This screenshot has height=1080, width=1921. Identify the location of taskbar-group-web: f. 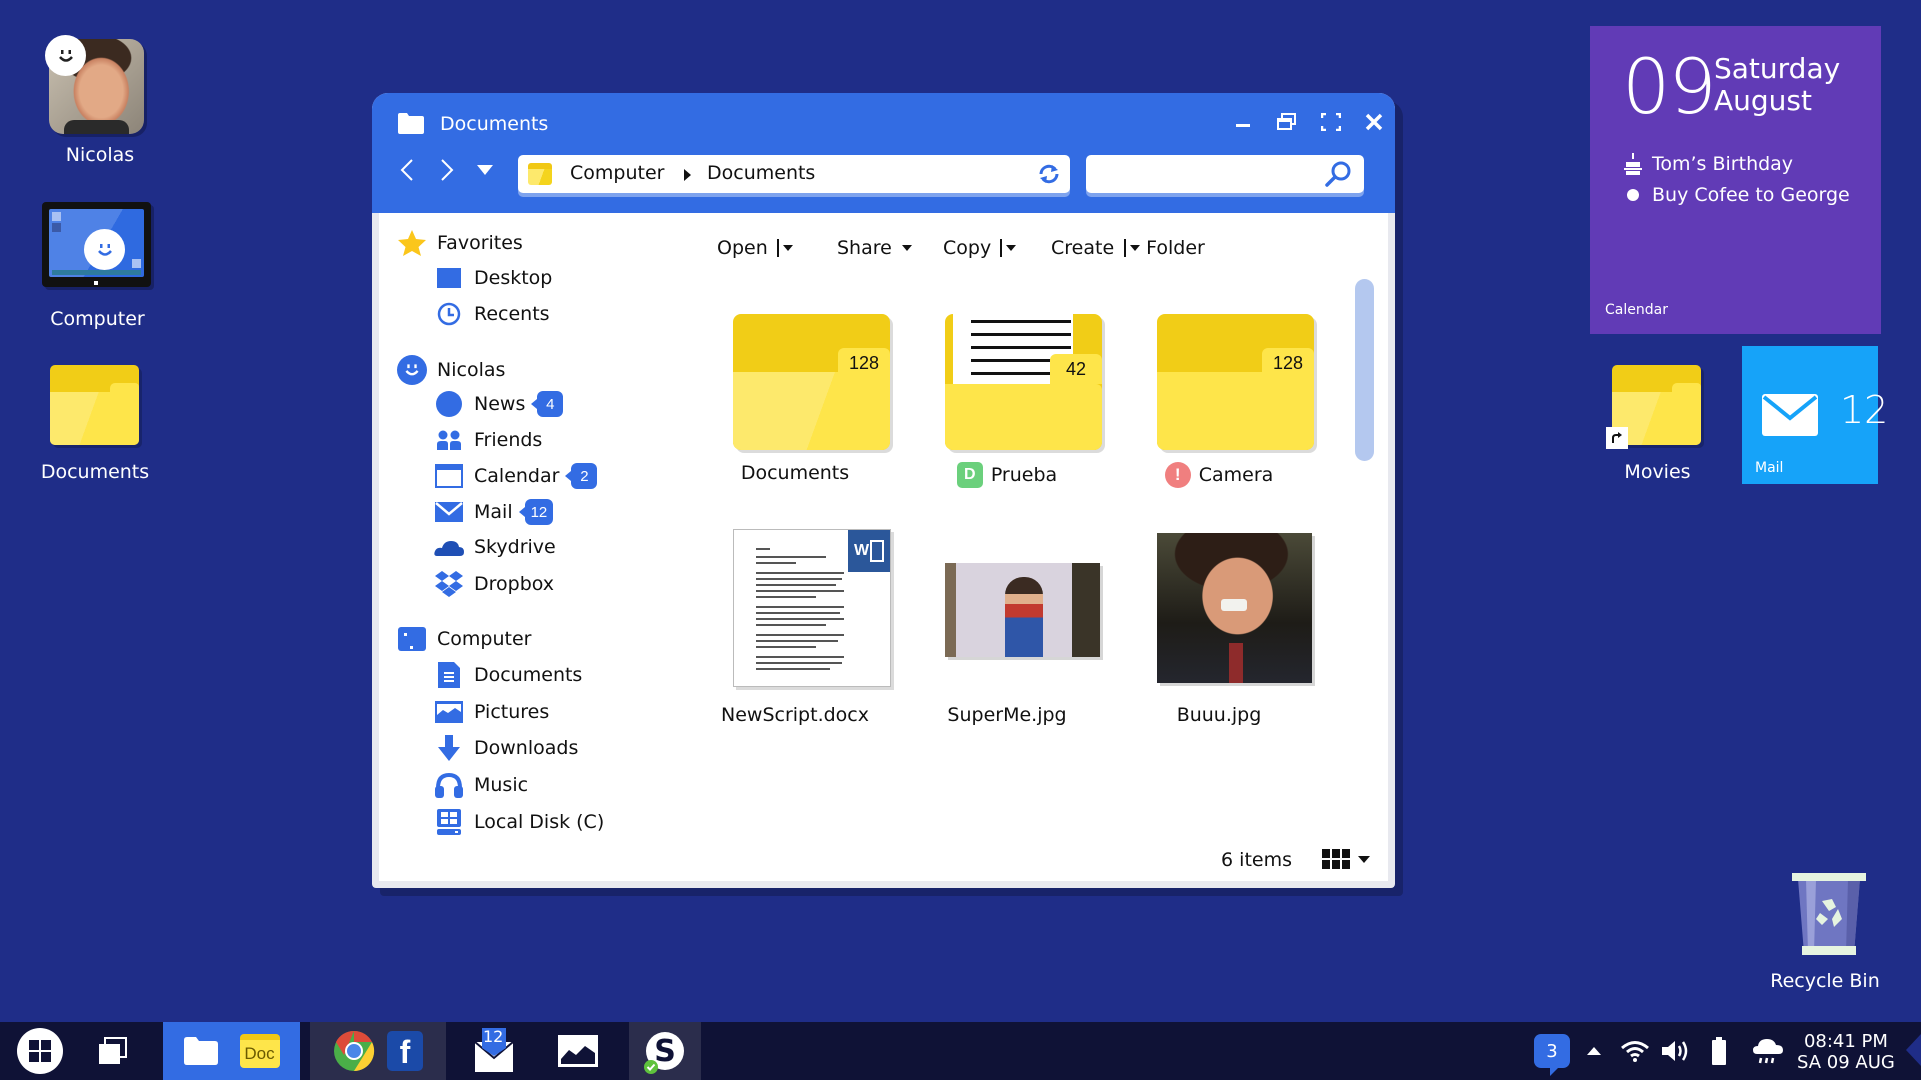
(378, 1051).